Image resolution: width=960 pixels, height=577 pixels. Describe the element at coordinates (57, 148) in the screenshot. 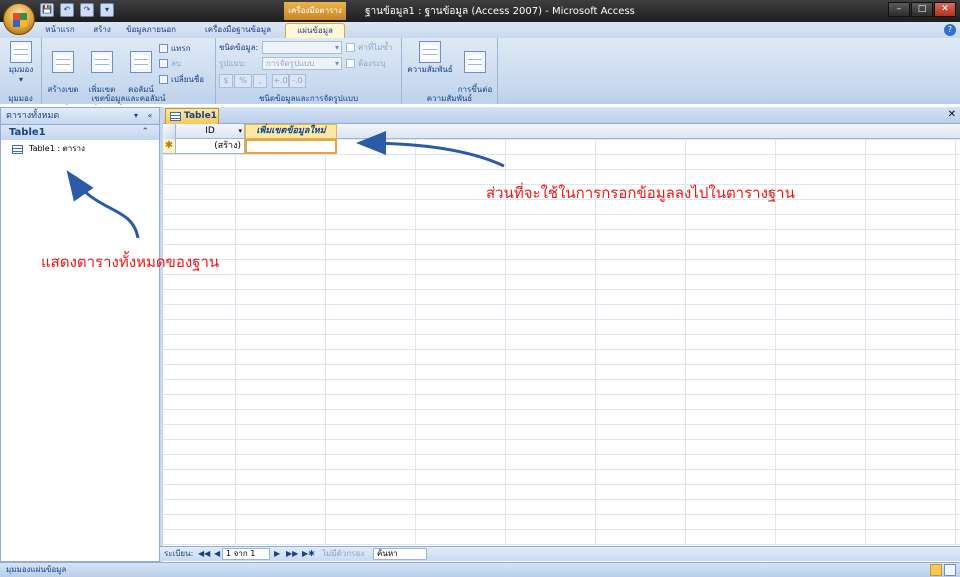

I see `nav-item-label: Table1 : ตาราง` at that location.